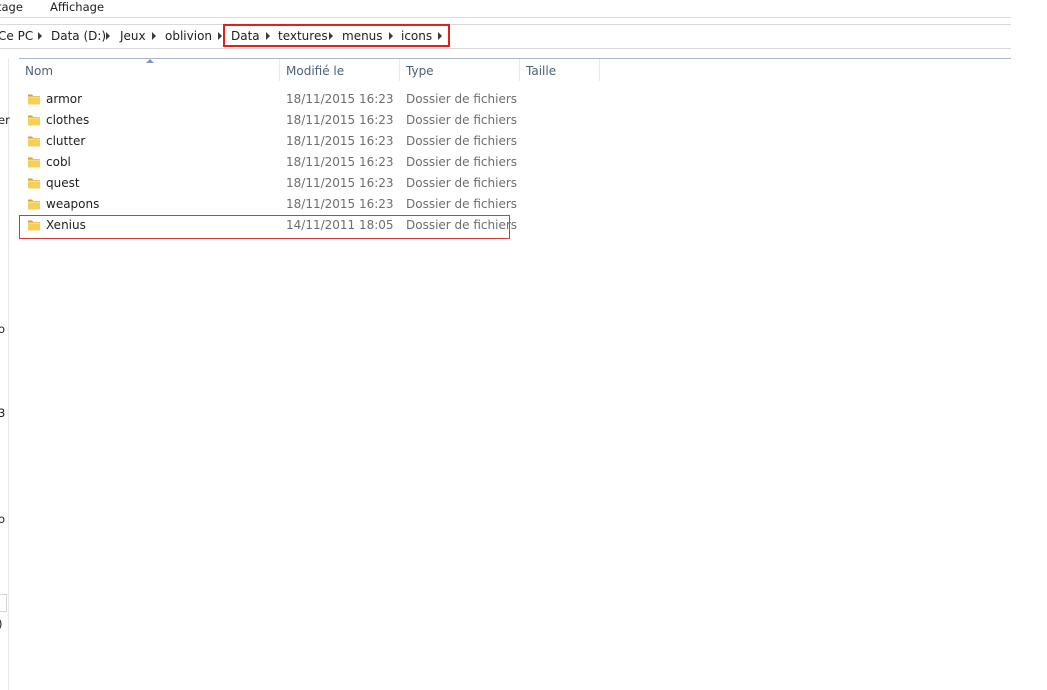  What do you see at coordinates (133, 36) in the screenshot?
I see `breadcrumb-jeux: Jeux` at bounding box center [133, 36].